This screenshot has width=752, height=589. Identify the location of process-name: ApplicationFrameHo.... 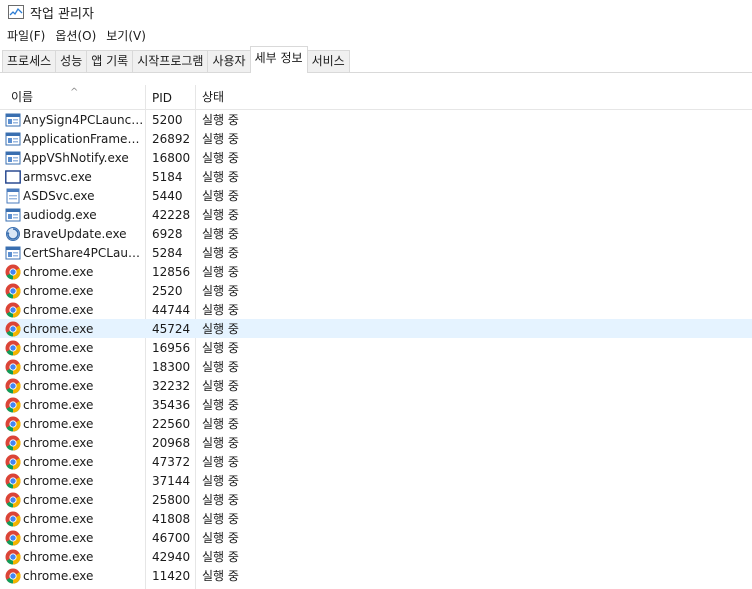
(84, 138).